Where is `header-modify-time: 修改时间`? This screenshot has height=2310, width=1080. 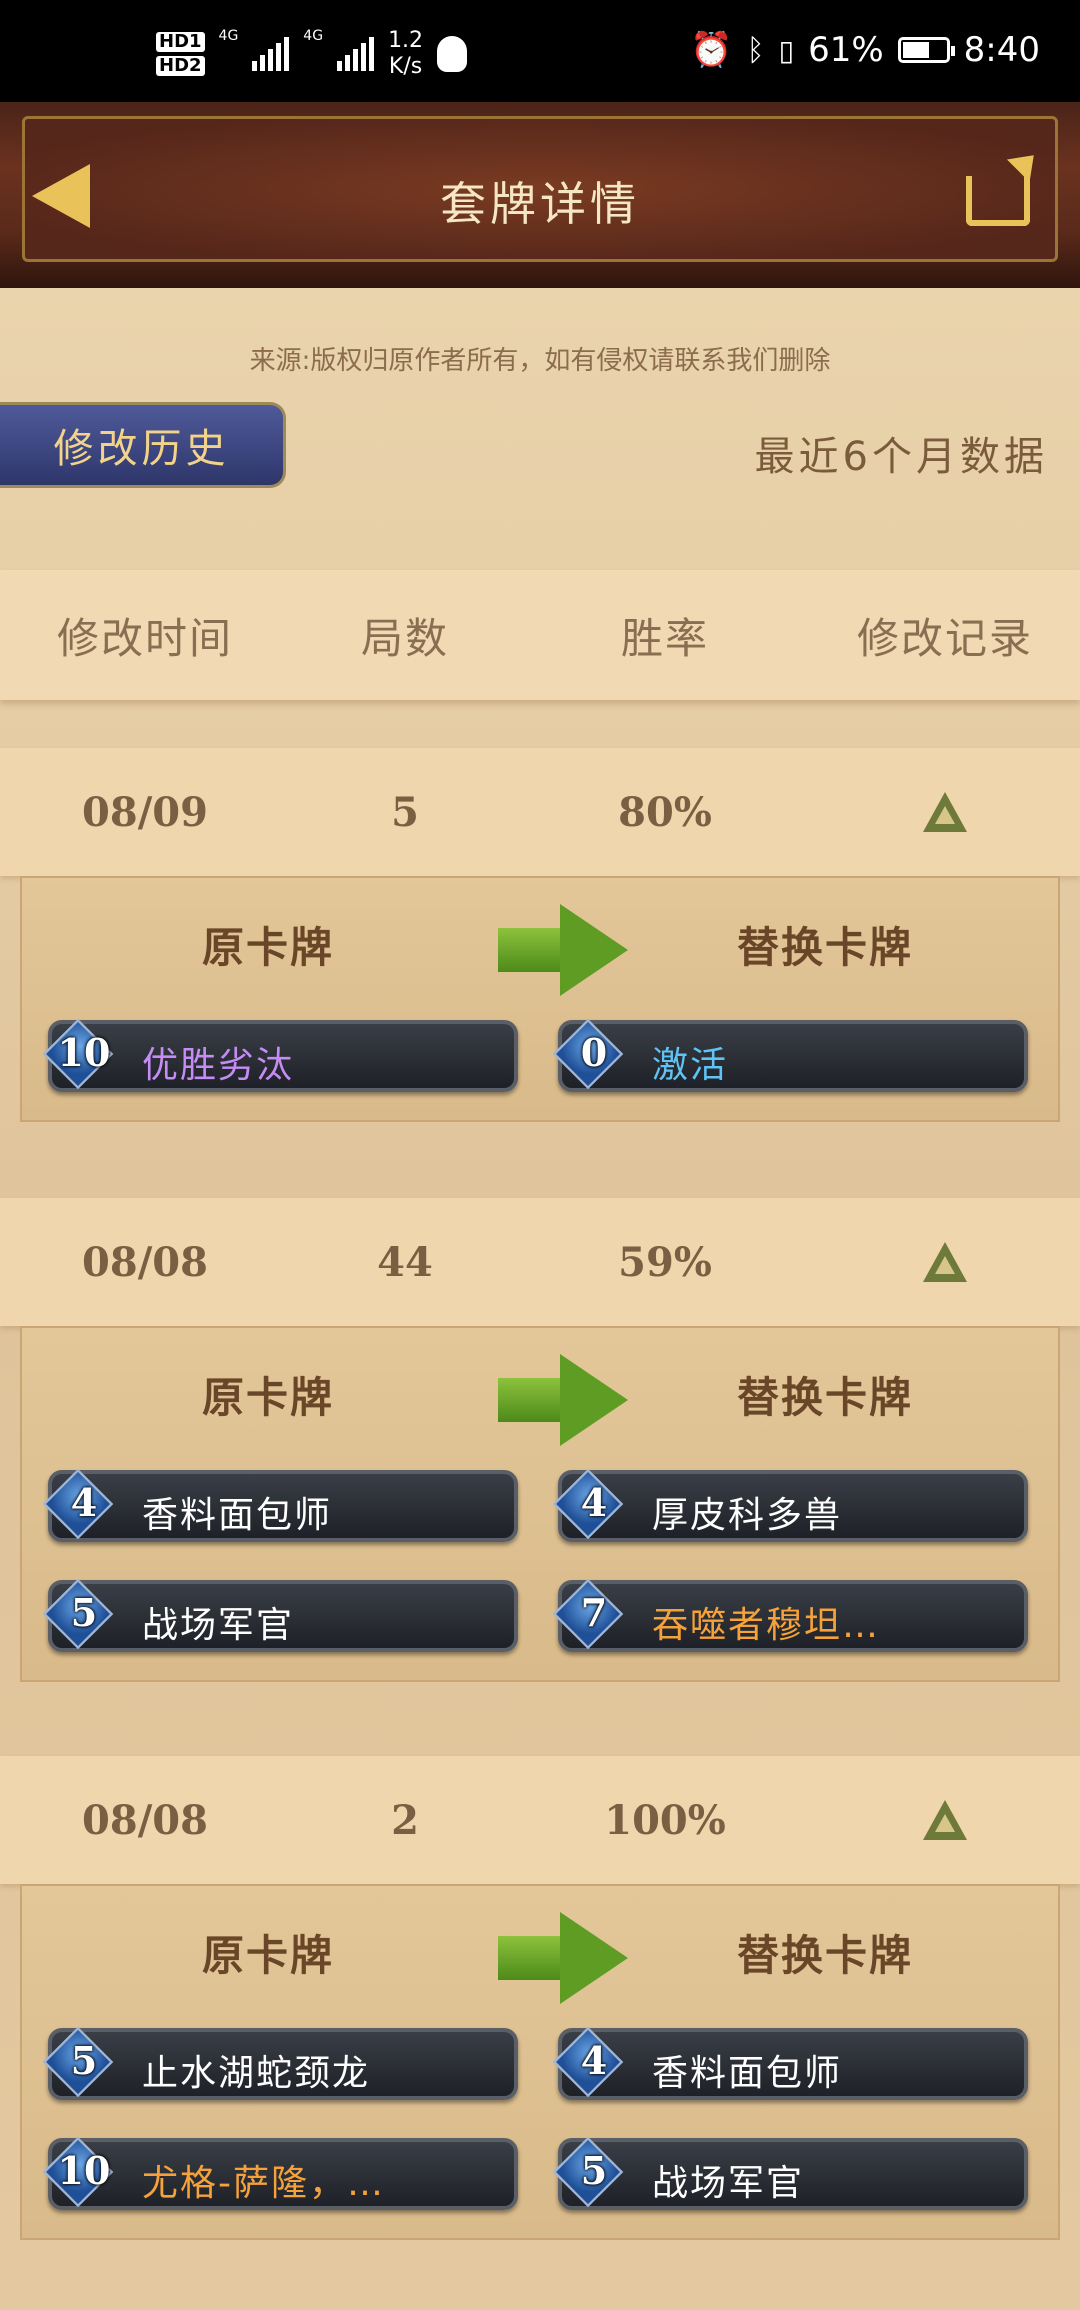
header-modify-time: 修改时间 is located at coordinates (144, 638).